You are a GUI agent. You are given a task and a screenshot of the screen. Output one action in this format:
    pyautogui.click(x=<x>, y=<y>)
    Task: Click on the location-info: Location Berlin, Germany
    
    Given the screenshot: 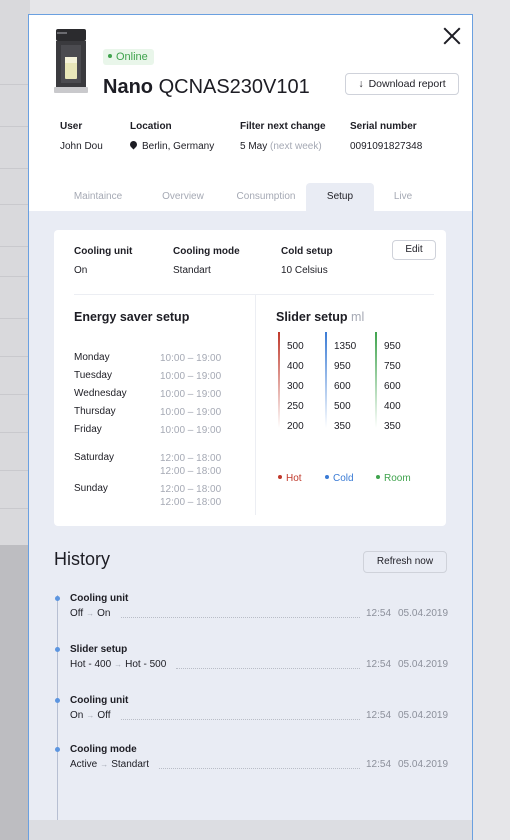 What is the action you would take?
    pyautogui.click(x=171, y=136)
    